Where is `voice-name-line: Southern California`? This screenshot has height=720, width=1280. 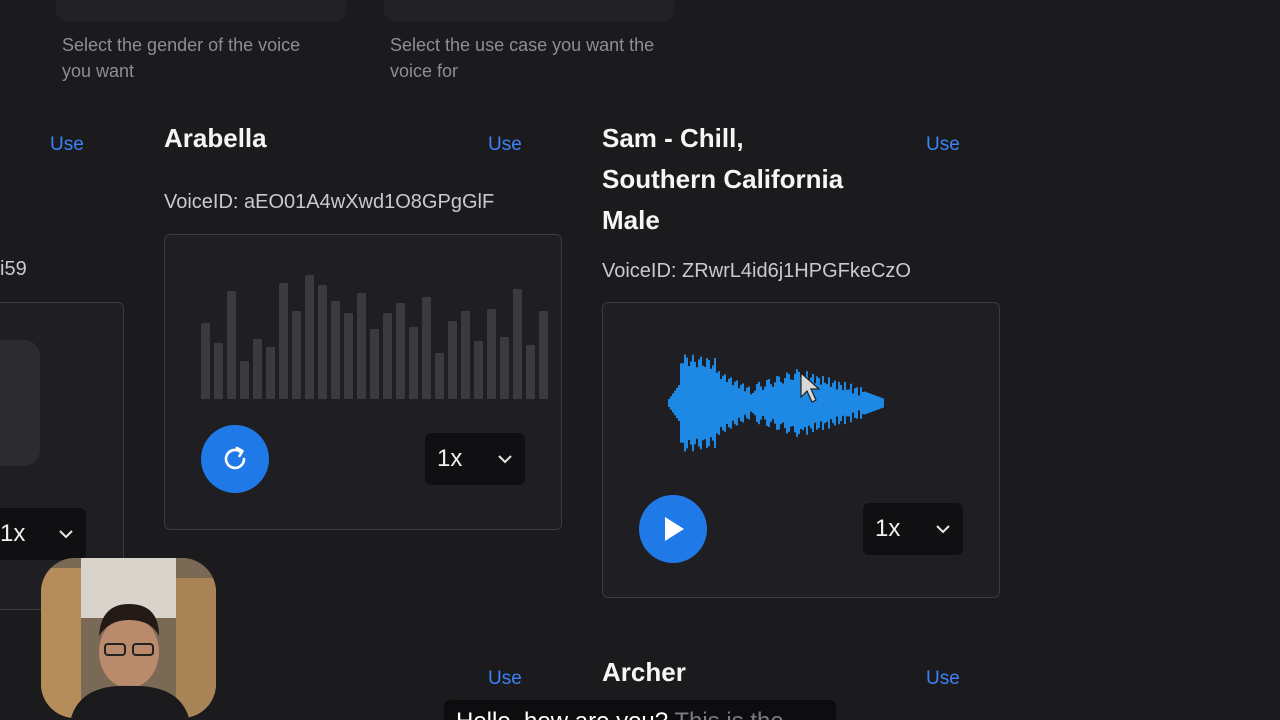 voice-name-line: Southern California is located at coordinates (723, 179).